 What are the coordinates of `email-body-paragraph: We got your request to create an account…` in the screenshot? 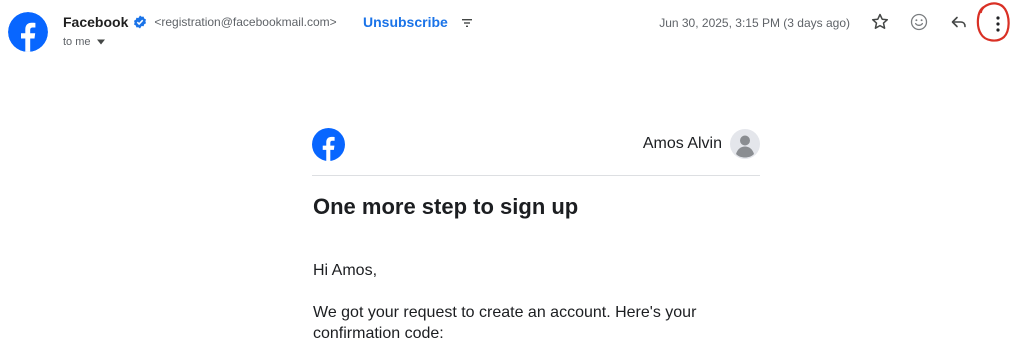 It's located at (505, 323).